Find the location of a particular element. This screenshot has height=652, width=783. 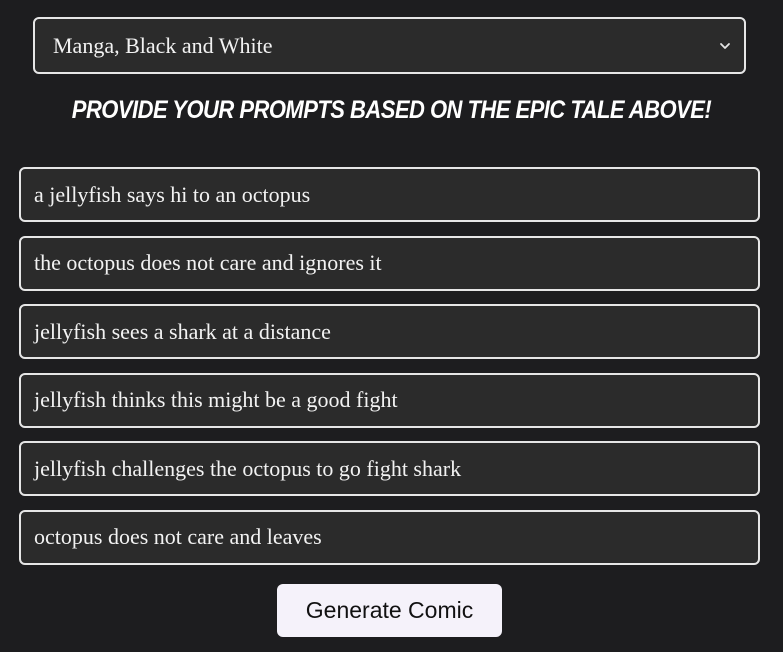

art-style-selected-value: Manga, Black and White is located at coordinates (163, 45).